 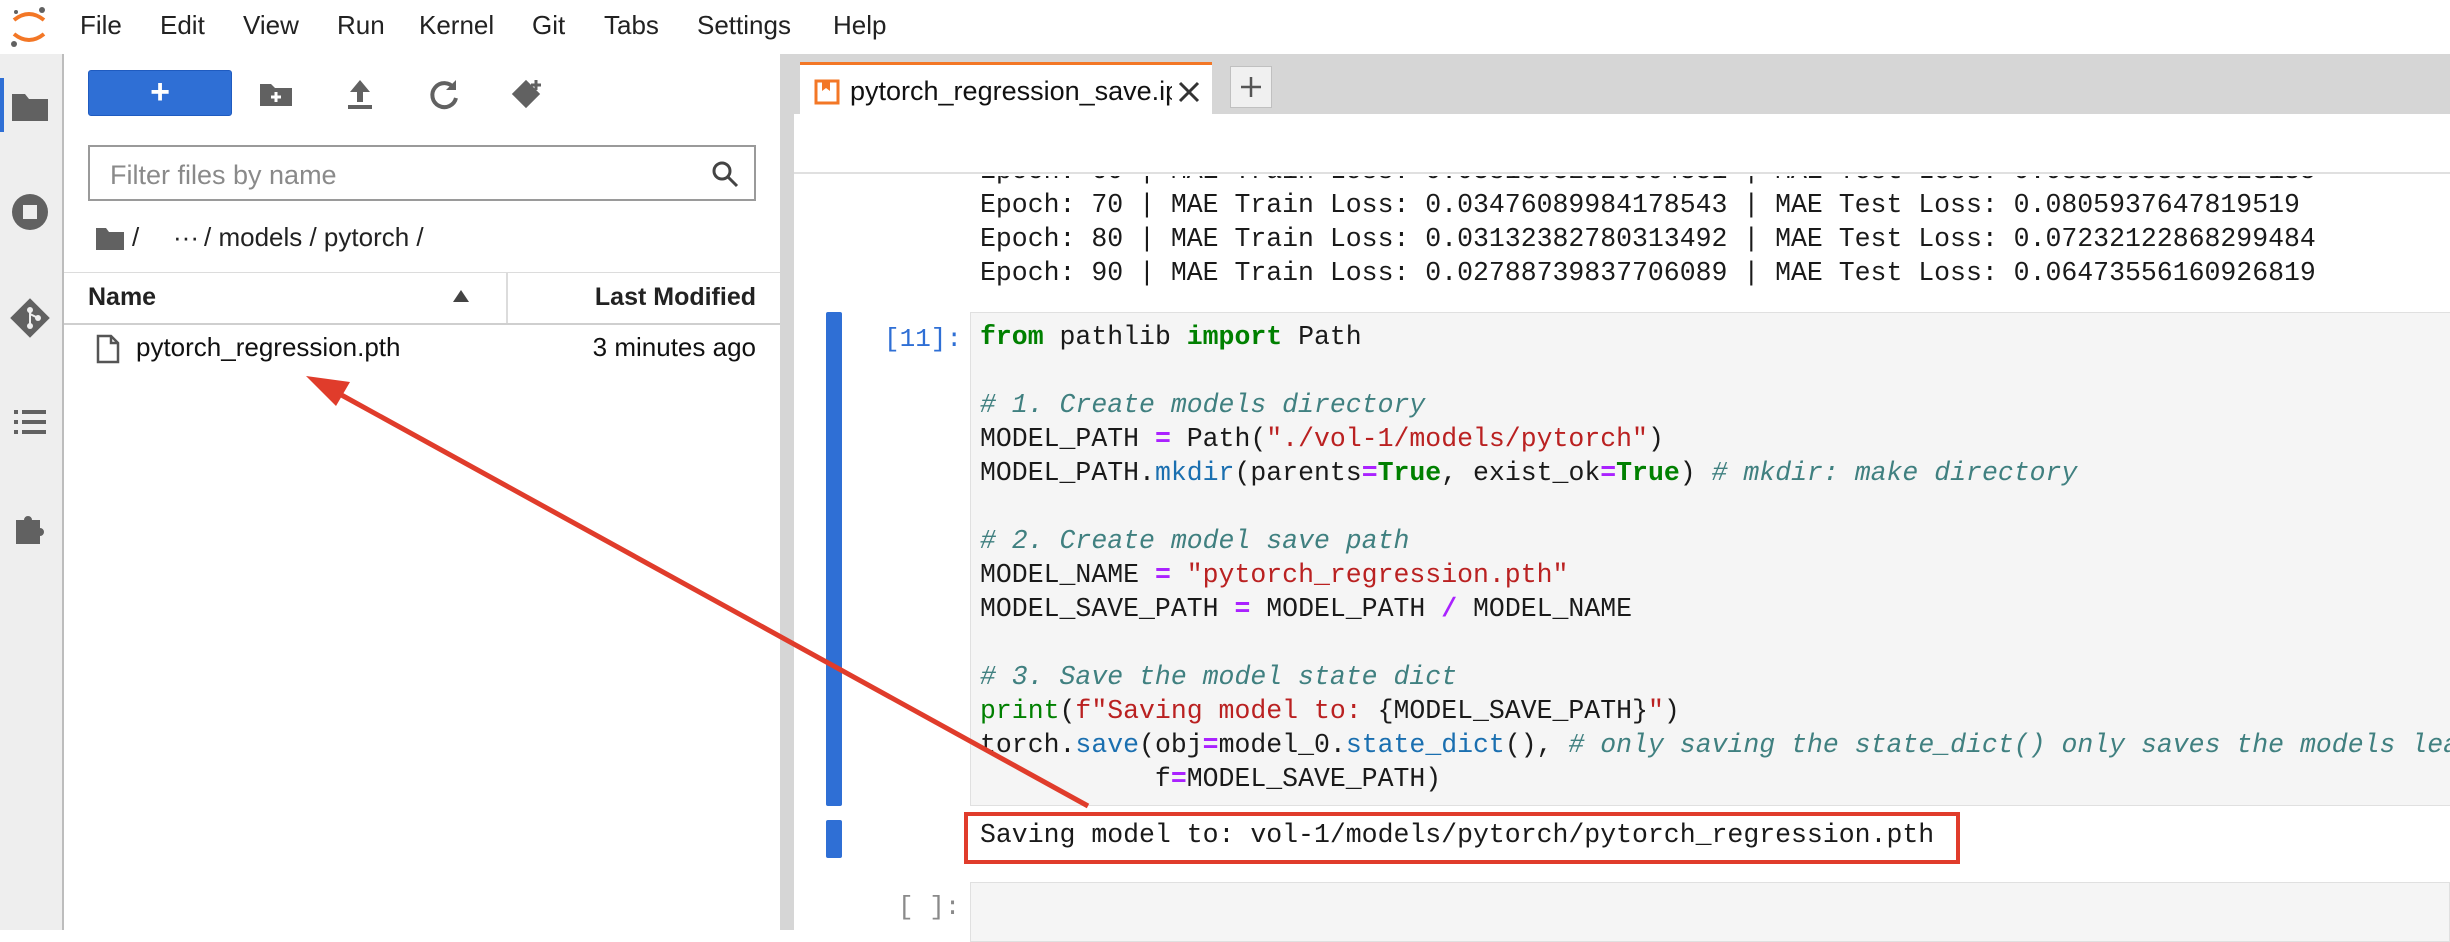 What do you see at coordinates (548, 25) in the screenshot?
I see `menu-git: Git` at bounding box center [548, 25].